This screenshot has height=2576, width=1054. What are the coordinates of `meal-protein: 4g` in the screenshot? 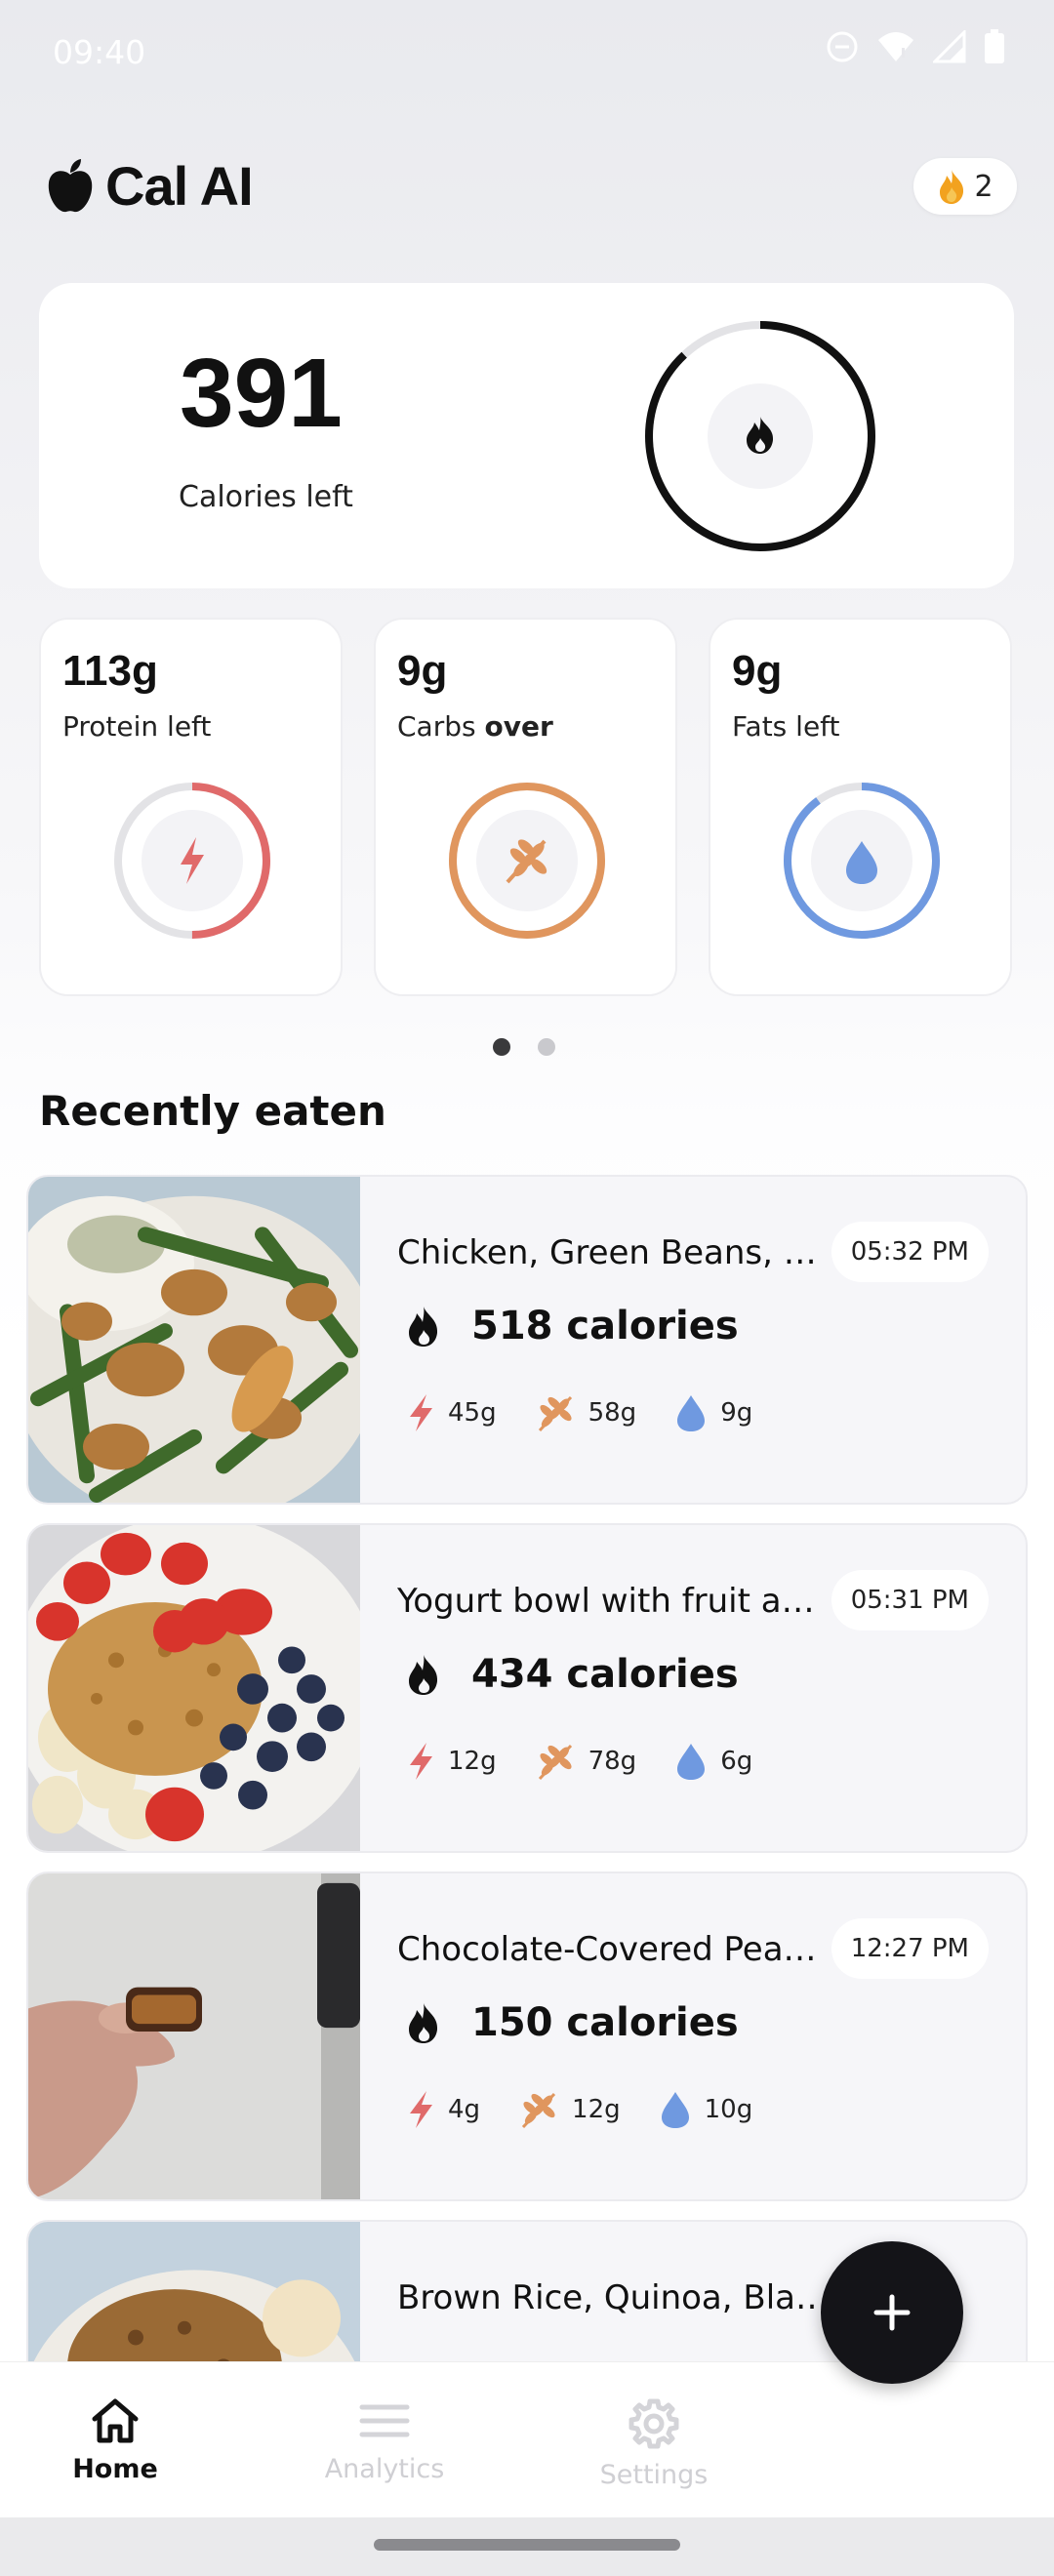 It's located at (443, 2109).